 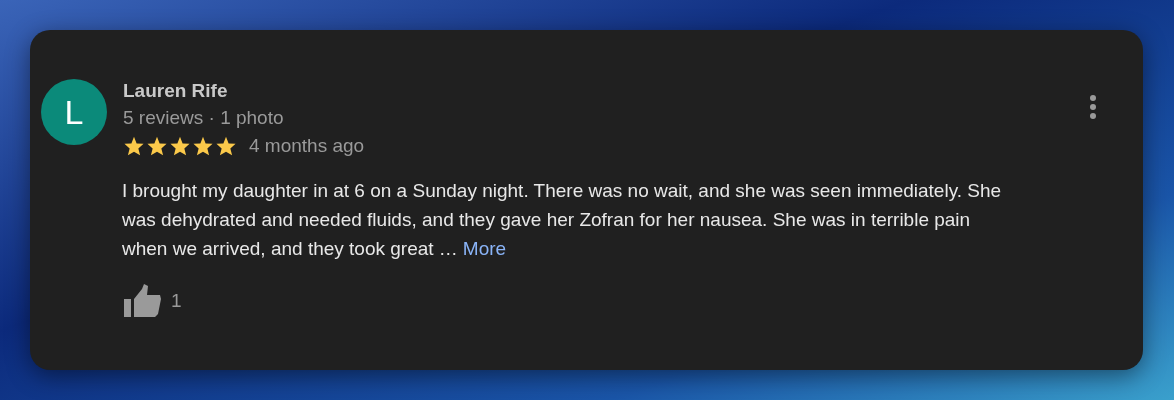 What do you see at coordinates (307, 146) in the screenshot?
I see `review-time: 4 months ago` at bounding box center [307, 146].